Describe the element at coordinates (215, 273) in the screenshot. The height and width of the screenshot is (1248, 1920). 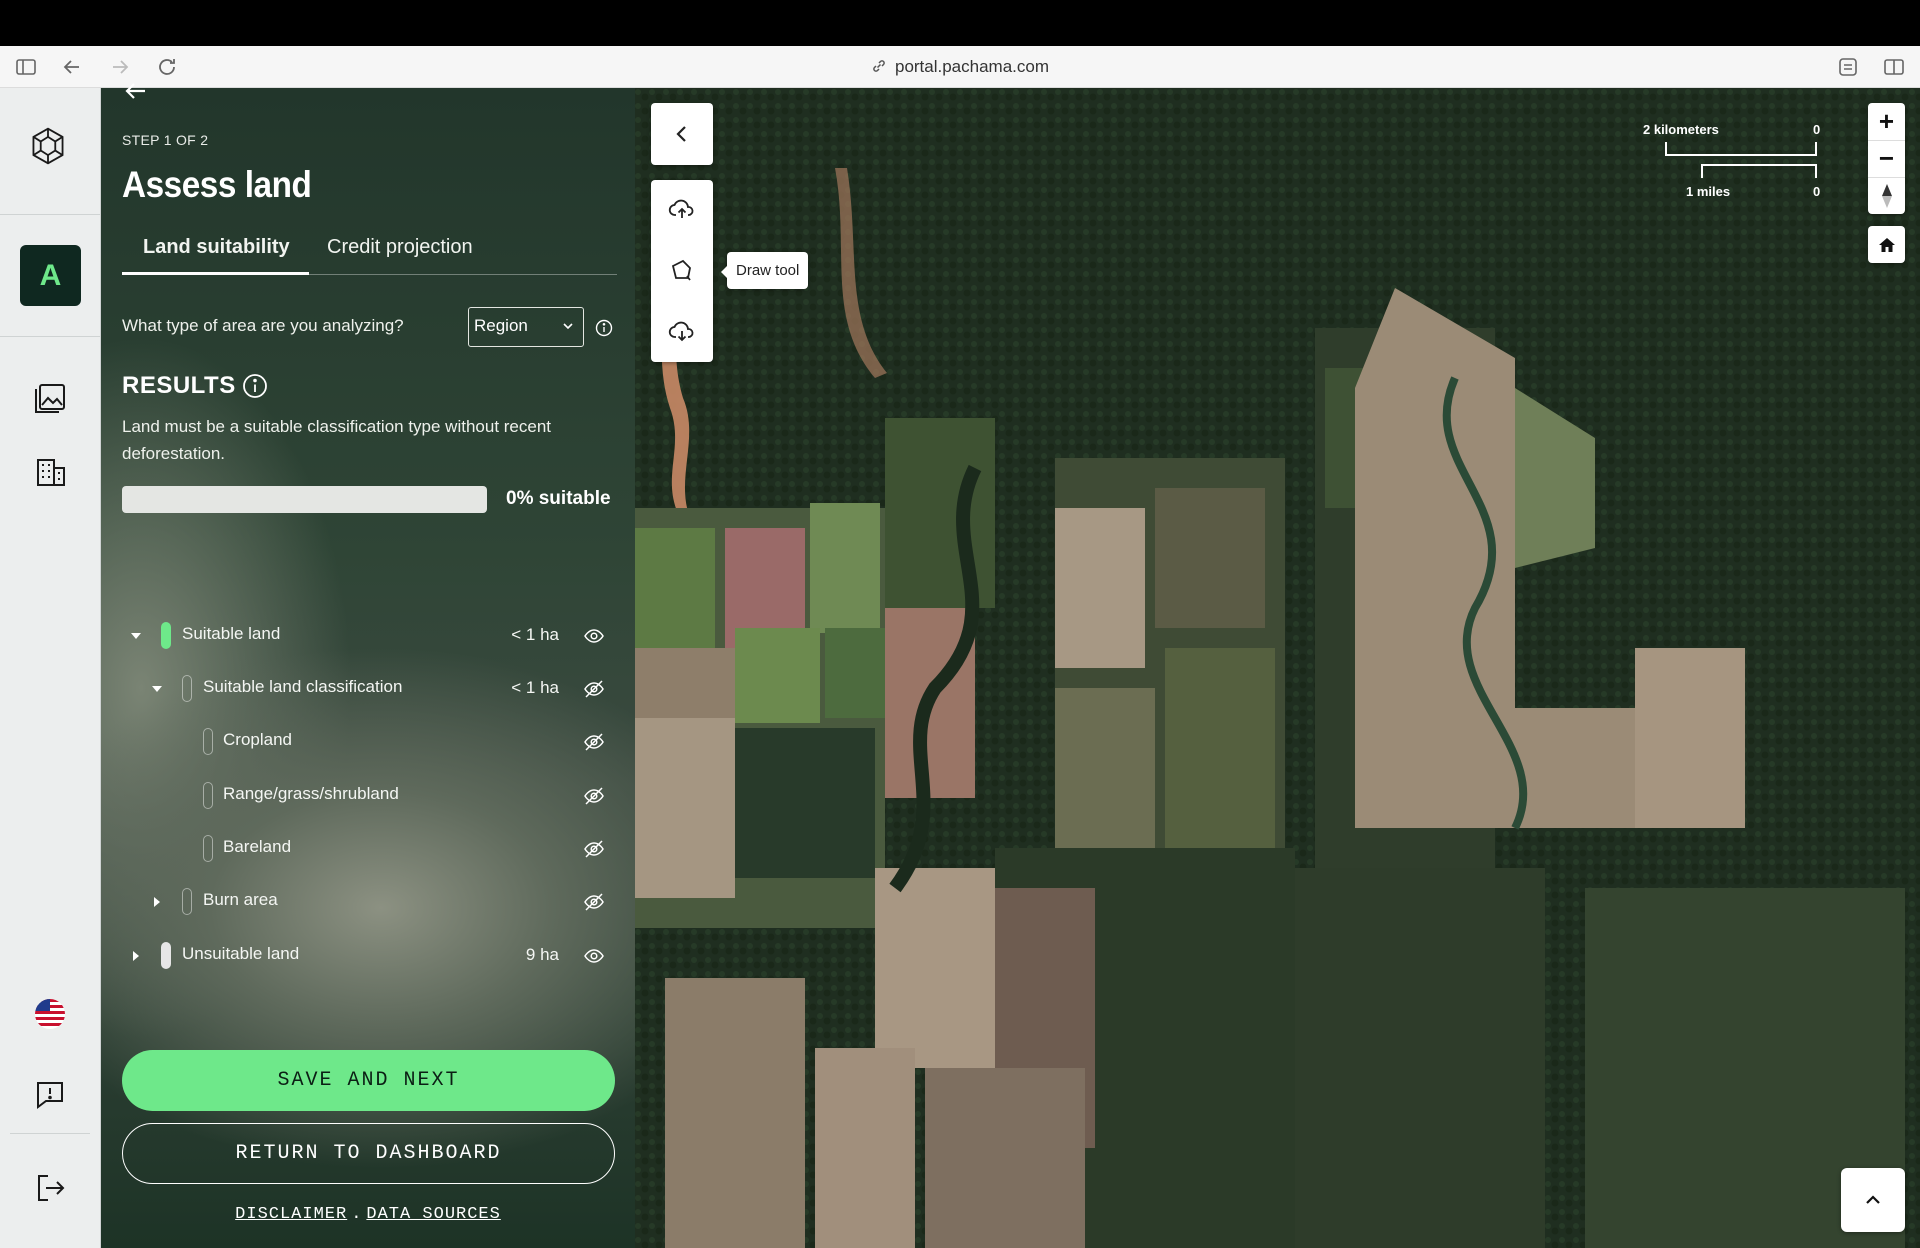
I see `active-tab-indicator` at that location.